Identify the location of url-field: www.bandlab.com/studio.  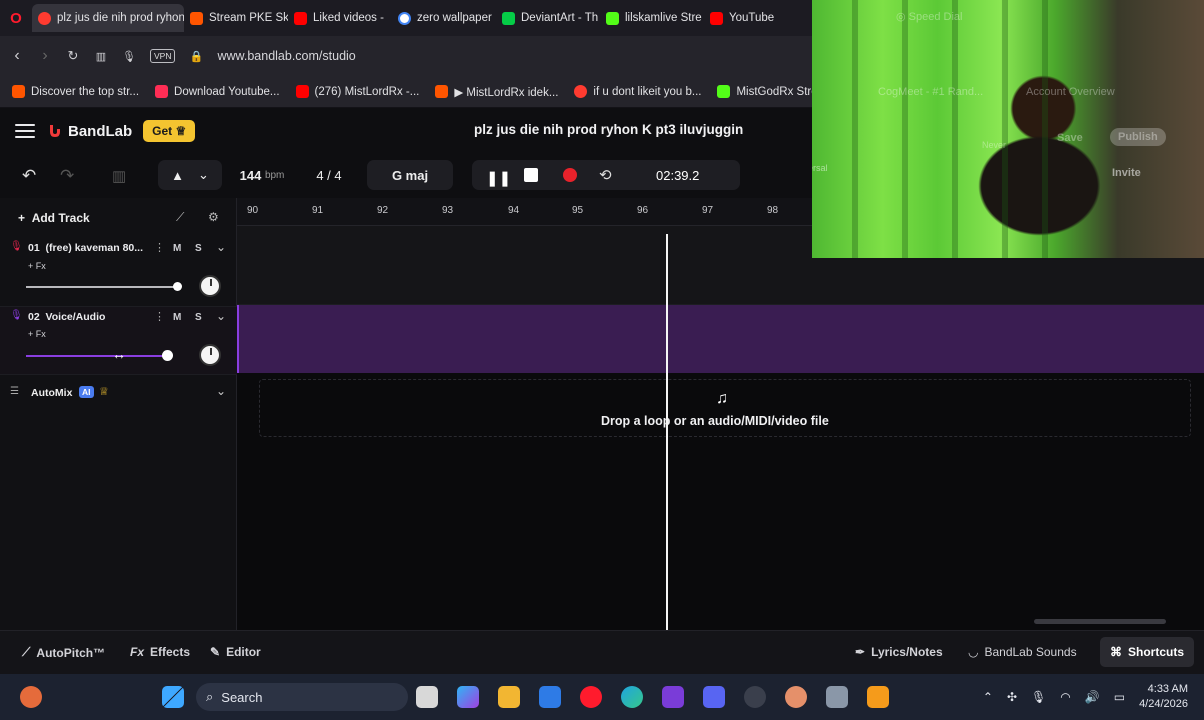
(286, 56).